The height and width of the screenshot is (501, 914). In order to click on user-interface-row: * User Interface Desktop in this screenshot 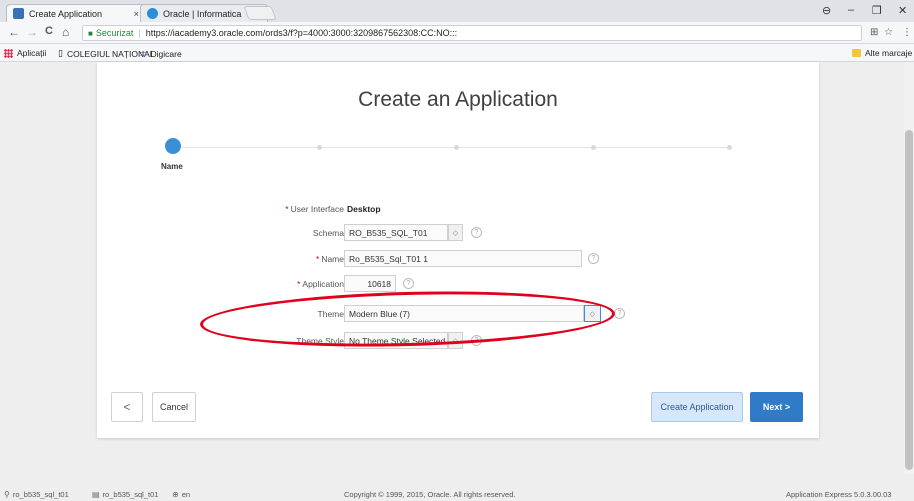, I will do `click(458, 209)`.